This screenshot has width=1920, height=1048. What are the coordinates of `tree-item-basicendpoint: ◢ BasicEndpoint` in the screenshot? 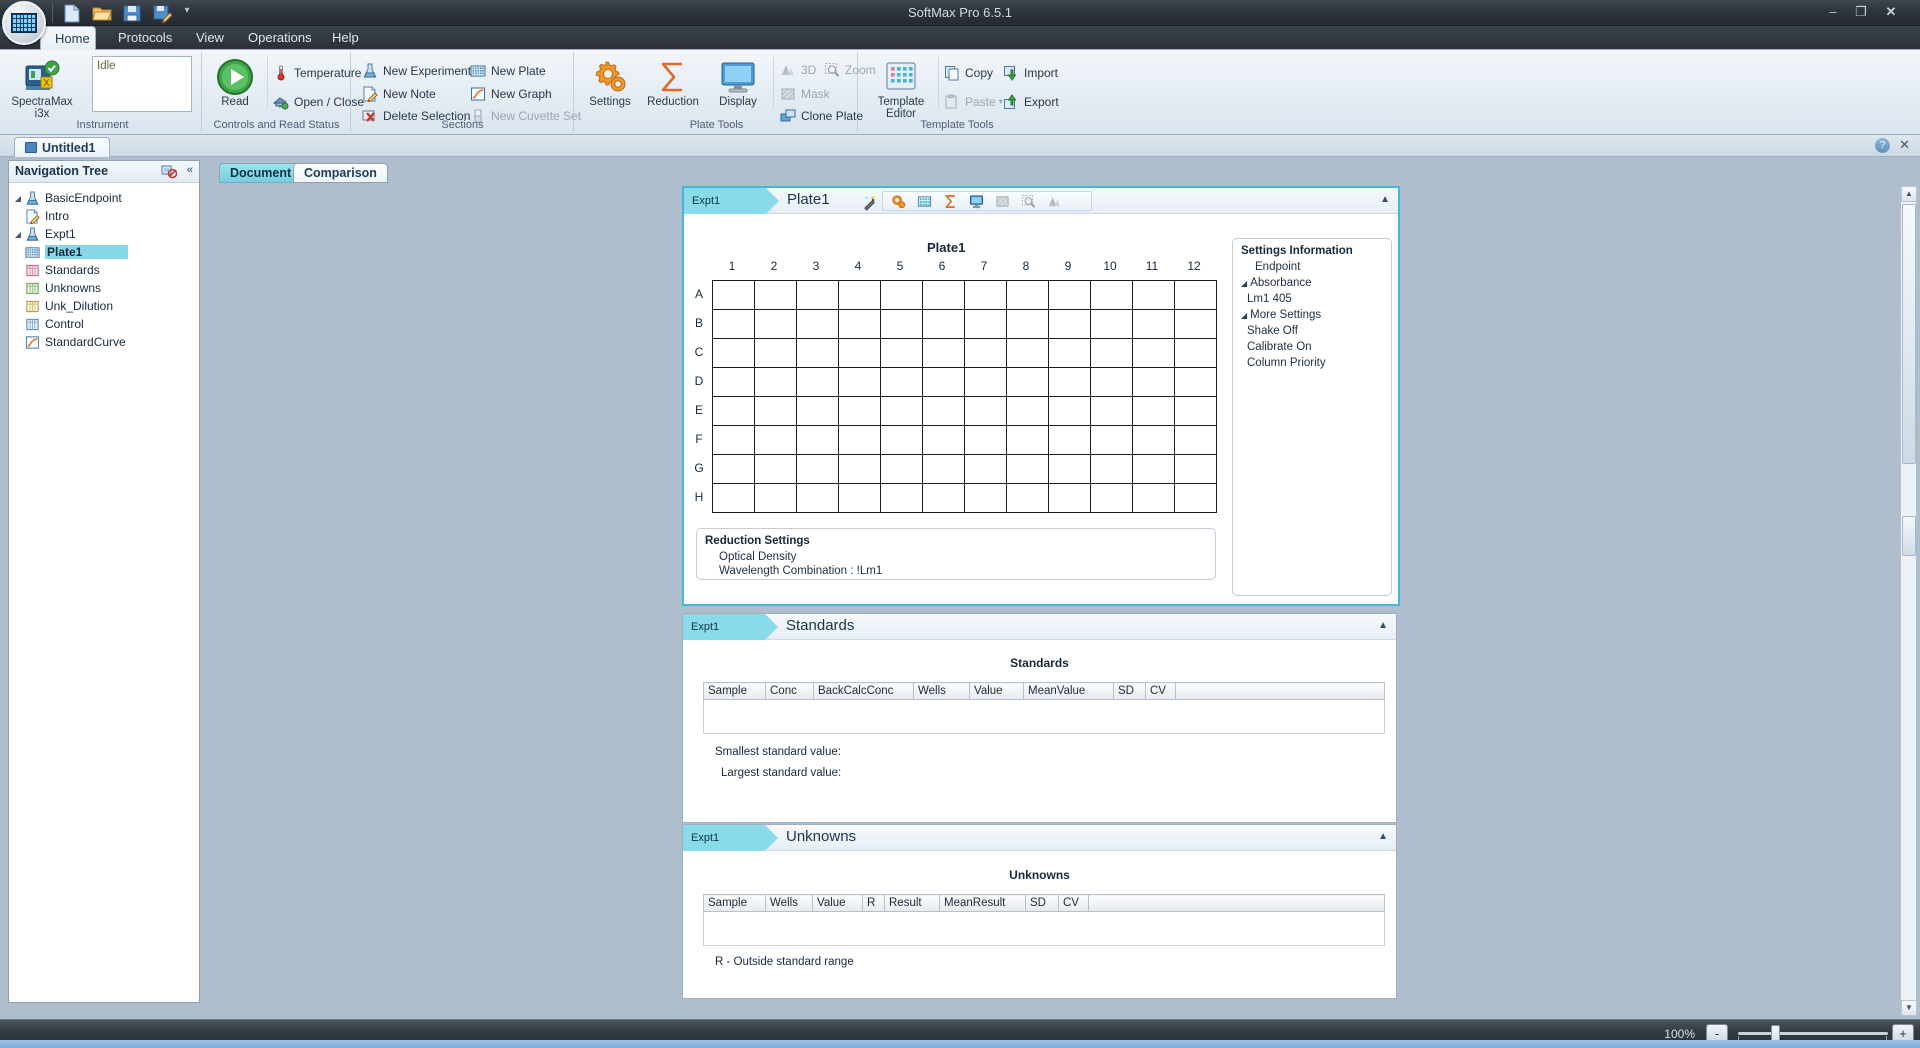 It's located at (104, 198).